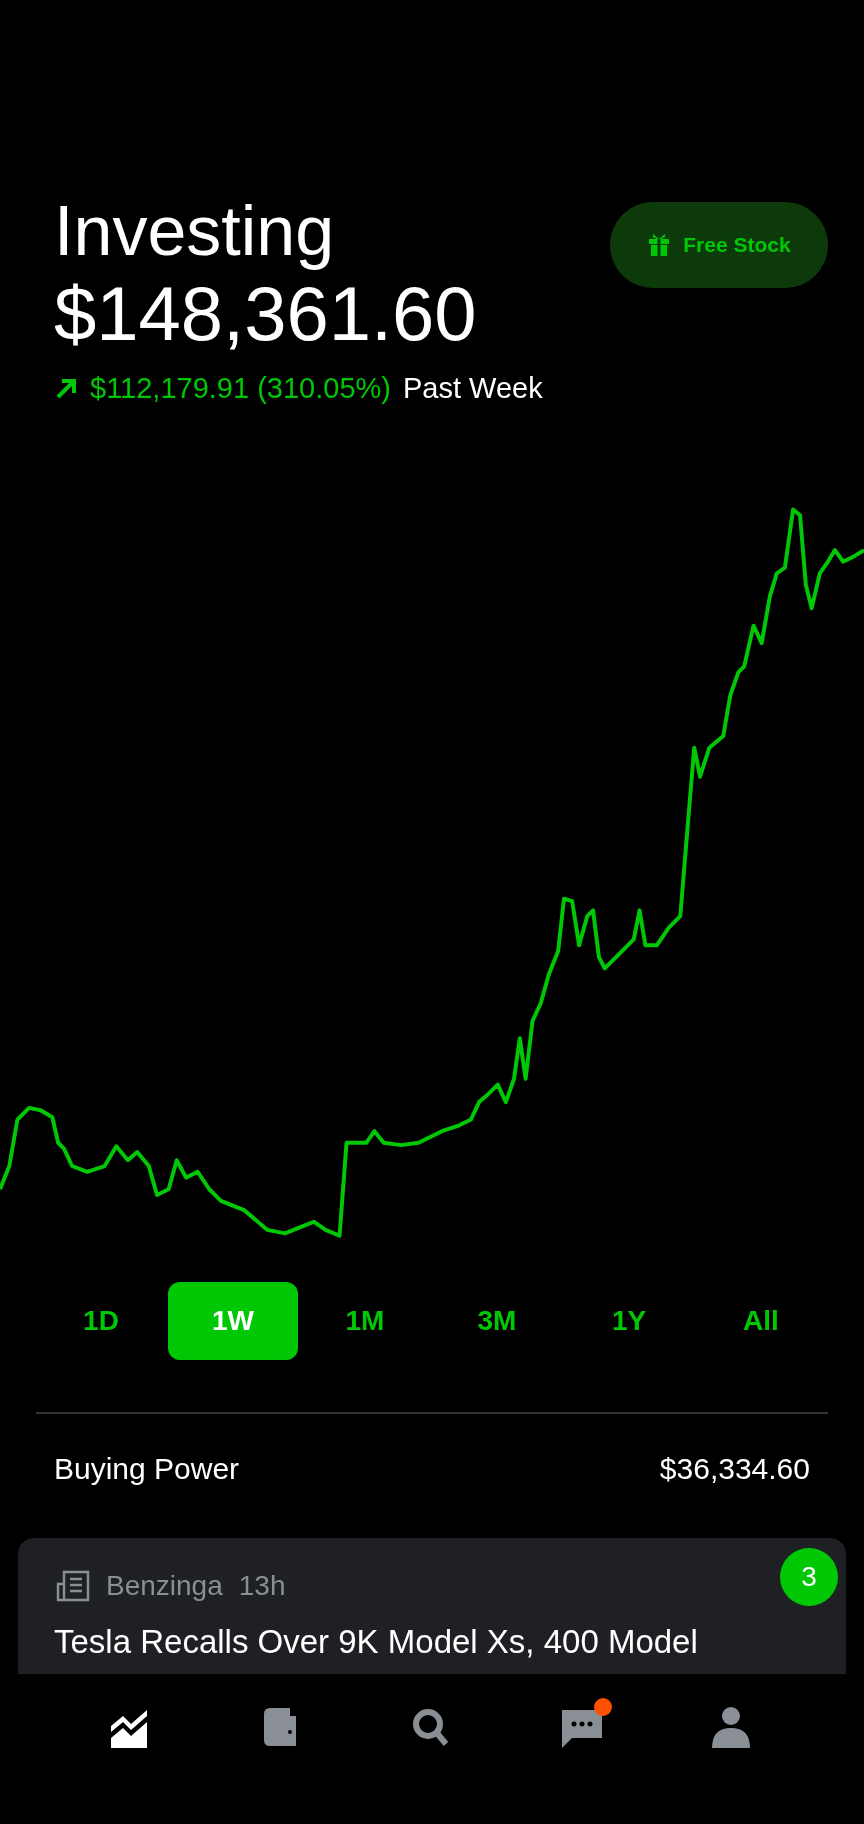  What do you see at coordinates (376, 1642) in the screenshot?
I see `news-headline: Tesla Recalls Over 9K Model Xs, 400 Model` at bounding box center [376, 1642].